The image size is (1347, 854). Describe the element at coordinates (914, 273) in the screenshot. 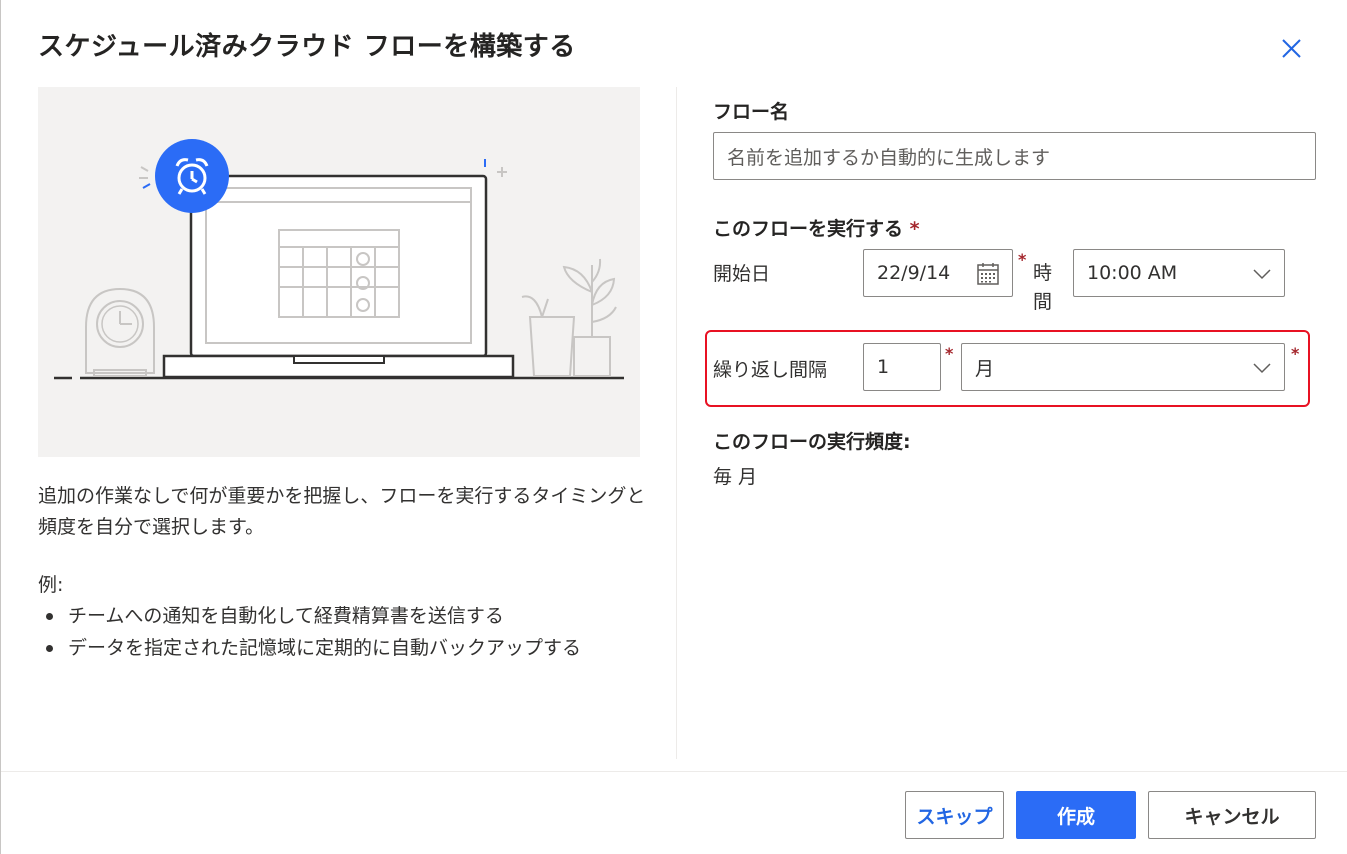

I see `start-date-value: 22/9/14` at that location.